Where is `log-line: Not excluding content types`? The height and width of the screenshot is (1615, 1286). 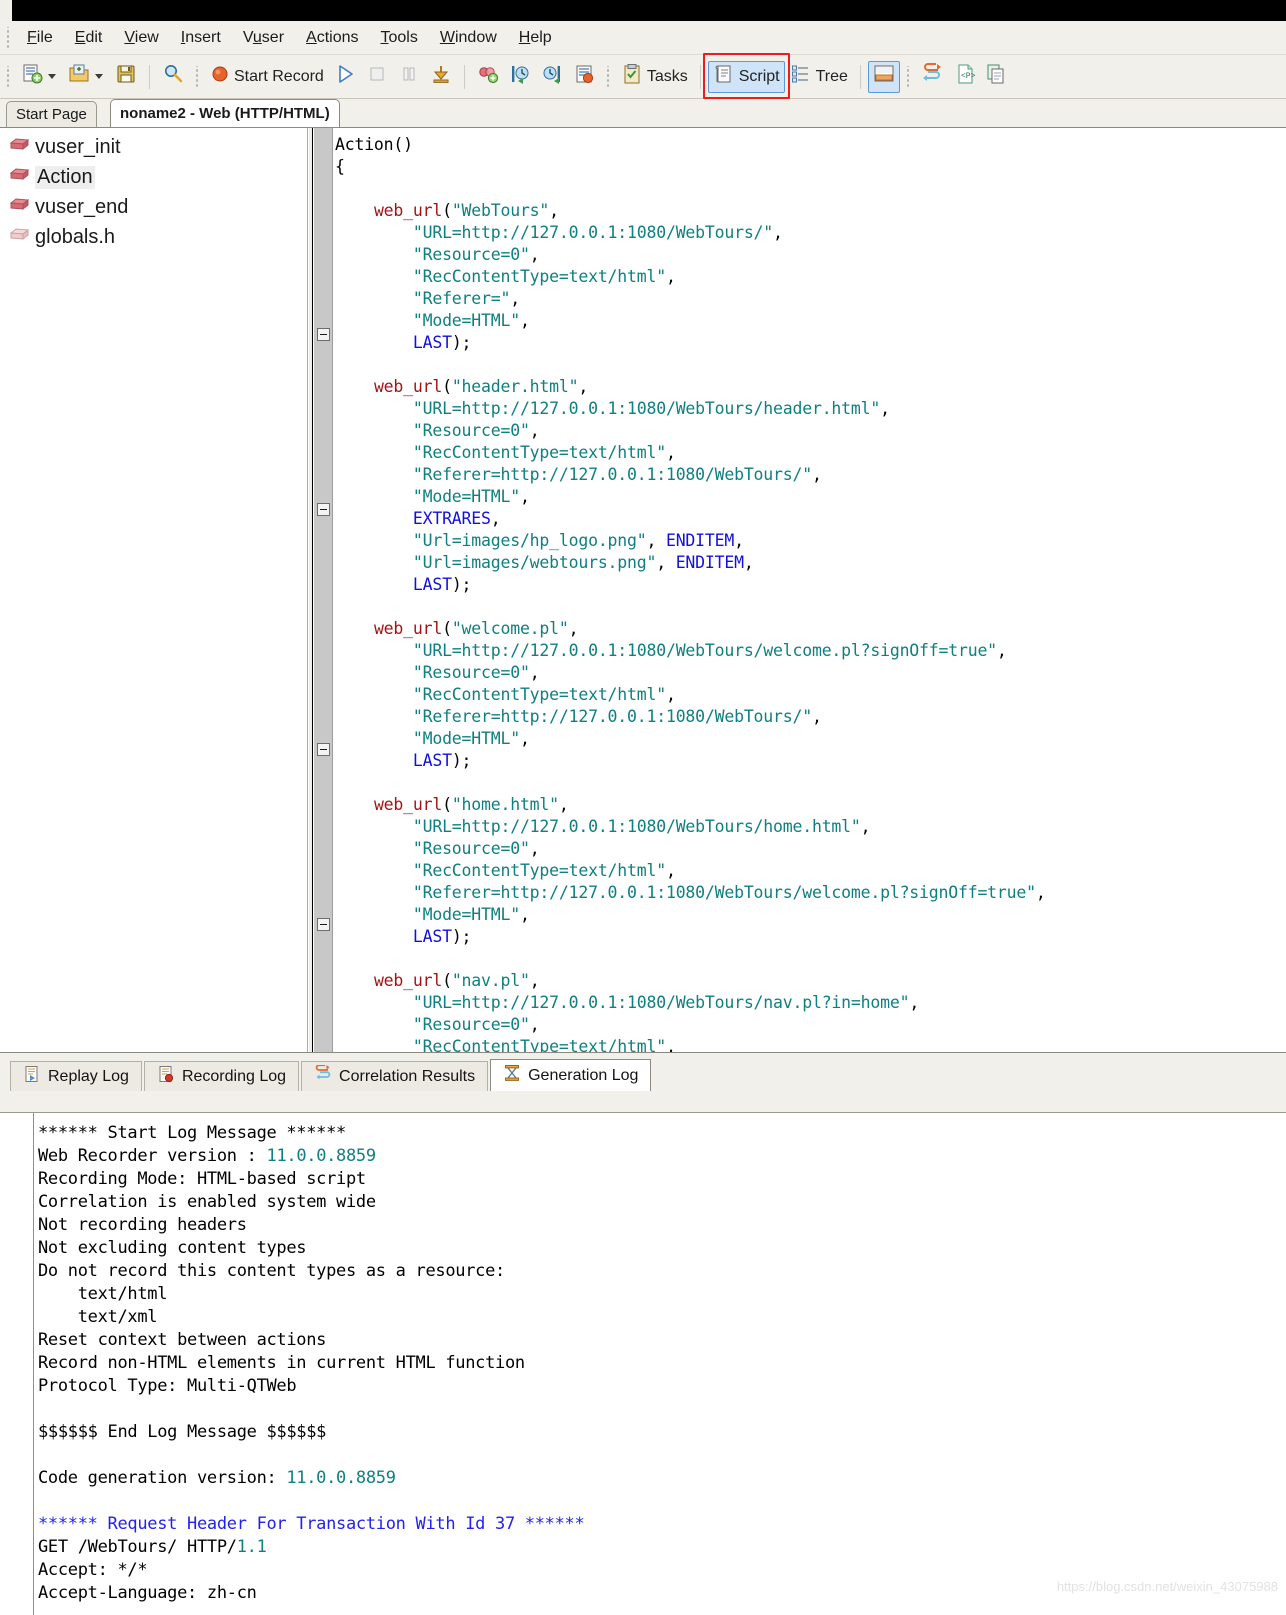 log-line: Not excluding content types is located at coordinates (172, 1248).